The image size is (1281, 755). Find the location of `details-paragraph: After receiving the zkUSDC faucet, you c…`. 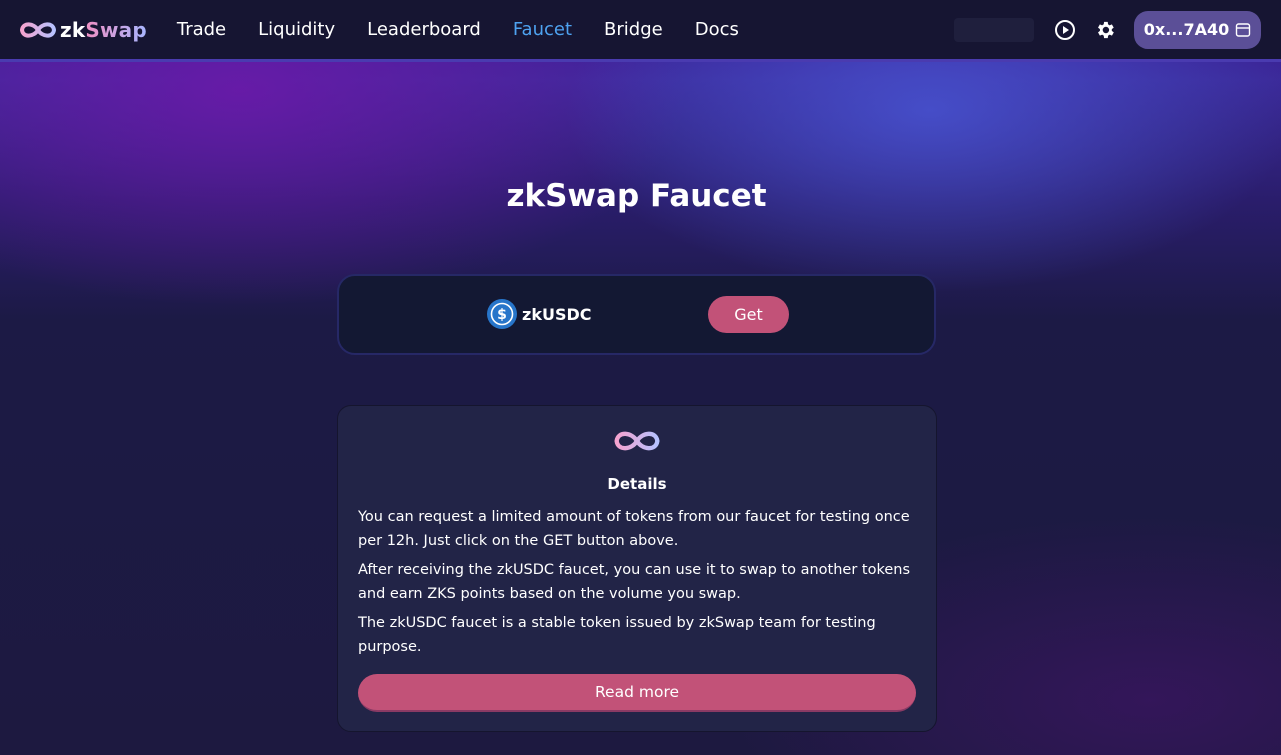

details-paragraph: After receiving the zkUSDC faucet, you c… is located at coordinates (634, 582).